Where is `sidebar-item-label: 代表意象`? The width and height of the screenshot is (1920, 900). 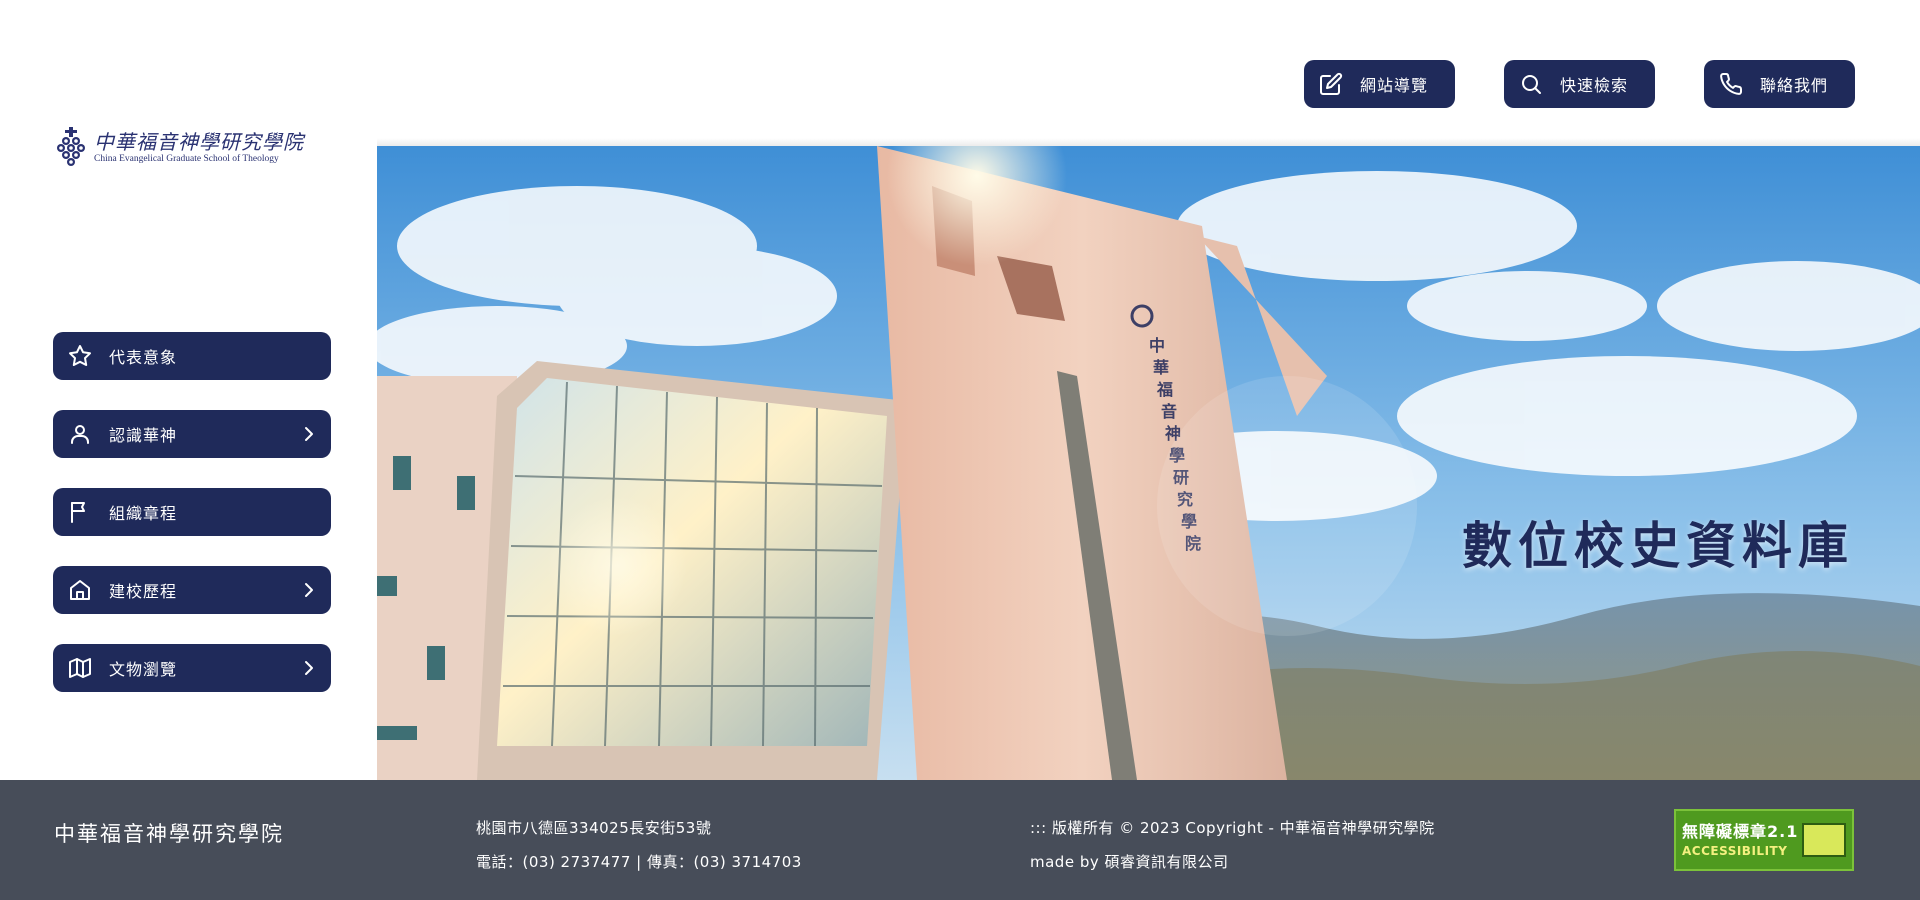 sidebar-item-label: 代表意象 is located at coordinates (143, 357).